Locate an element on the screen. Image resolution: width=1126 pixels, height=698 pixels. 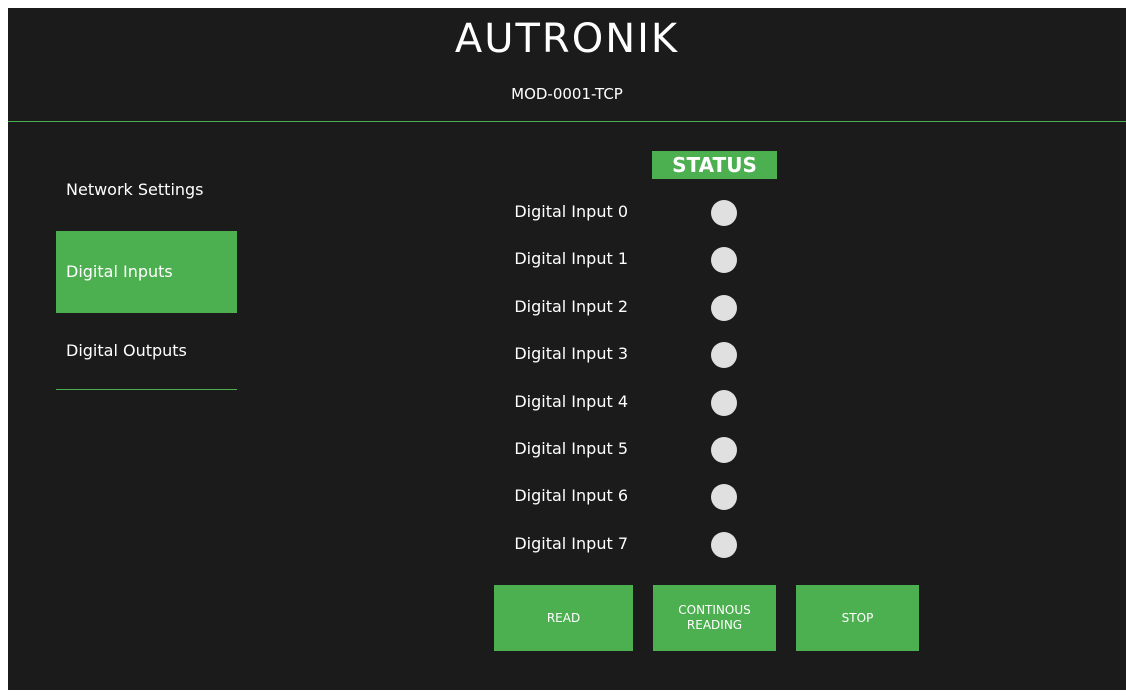
device-model: MOD-0001-TCP is located at coordinates (567, 94).